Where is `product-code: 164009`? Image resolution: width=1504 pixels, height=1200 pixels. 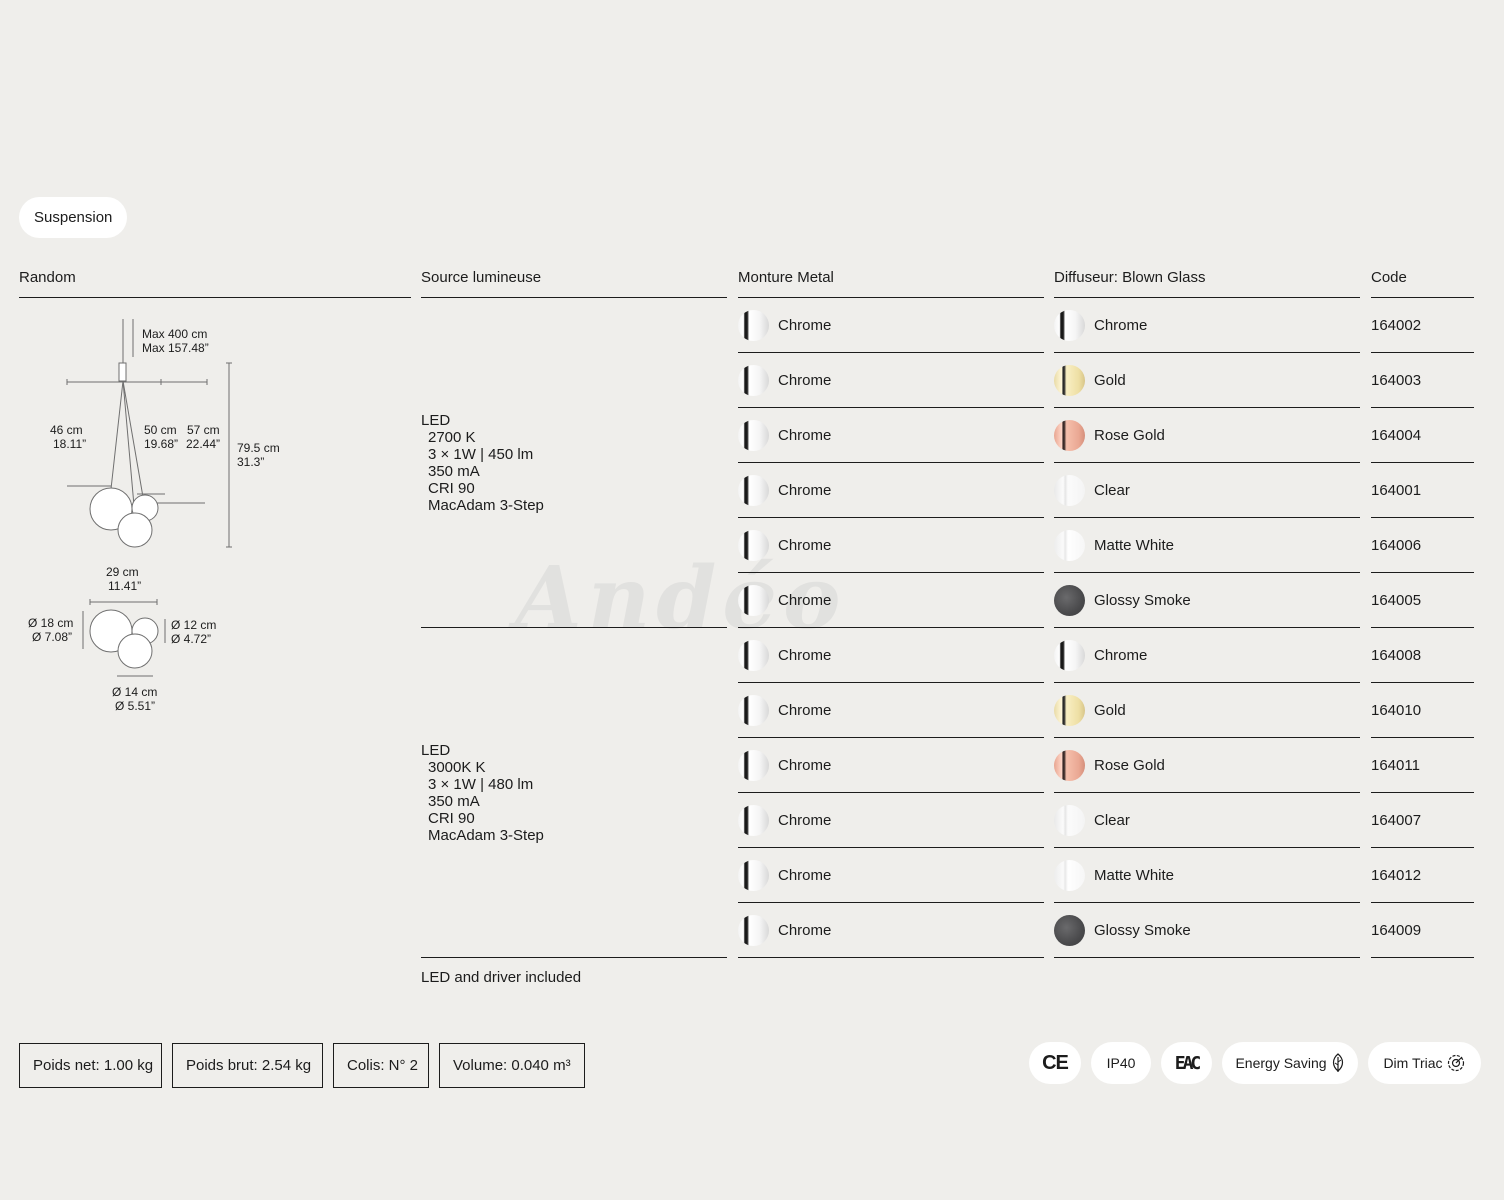 product-code: 164009 is located at coordinates (1396, 930).